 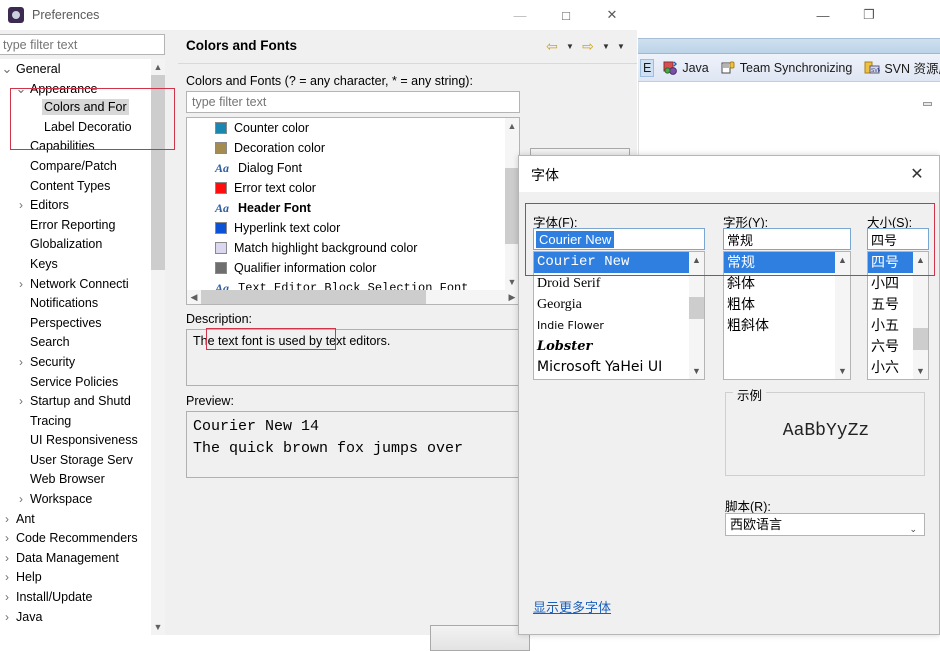 What do you see at coordinates (572, 606) in the screenshot?
I see `show-more-fonts-link: 显示更多字体` at bounding box center [572, 606].